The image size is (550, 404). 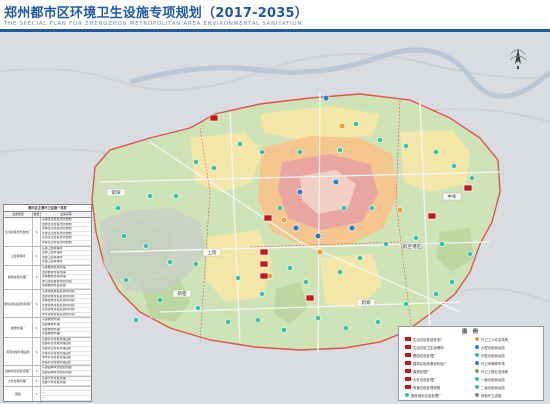 I want to click on legend-label: 环卫工程业务用房, so click(x=495, y=371).